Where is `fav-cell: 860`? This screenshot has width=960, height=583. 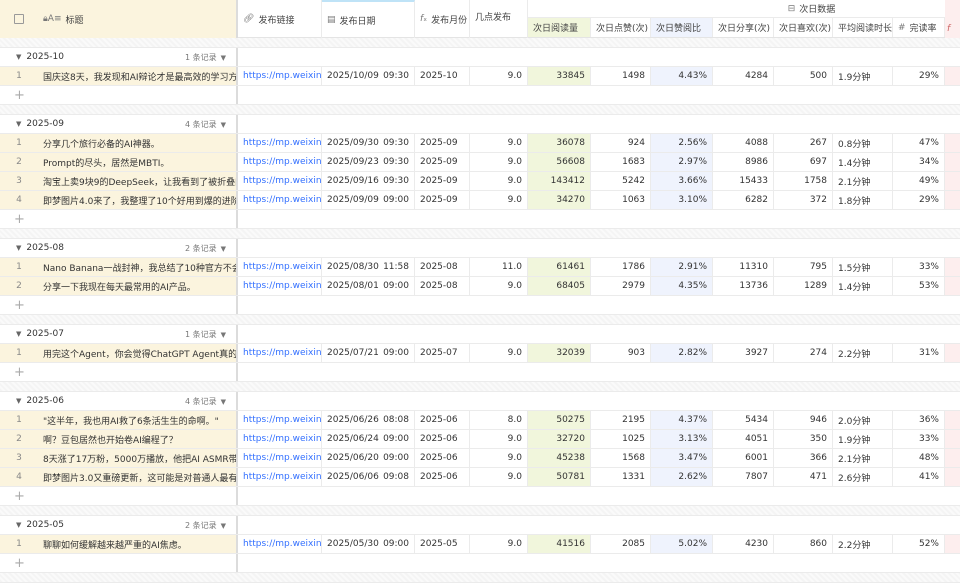 fav-cell: 860 is located at coordinates (803, 544).